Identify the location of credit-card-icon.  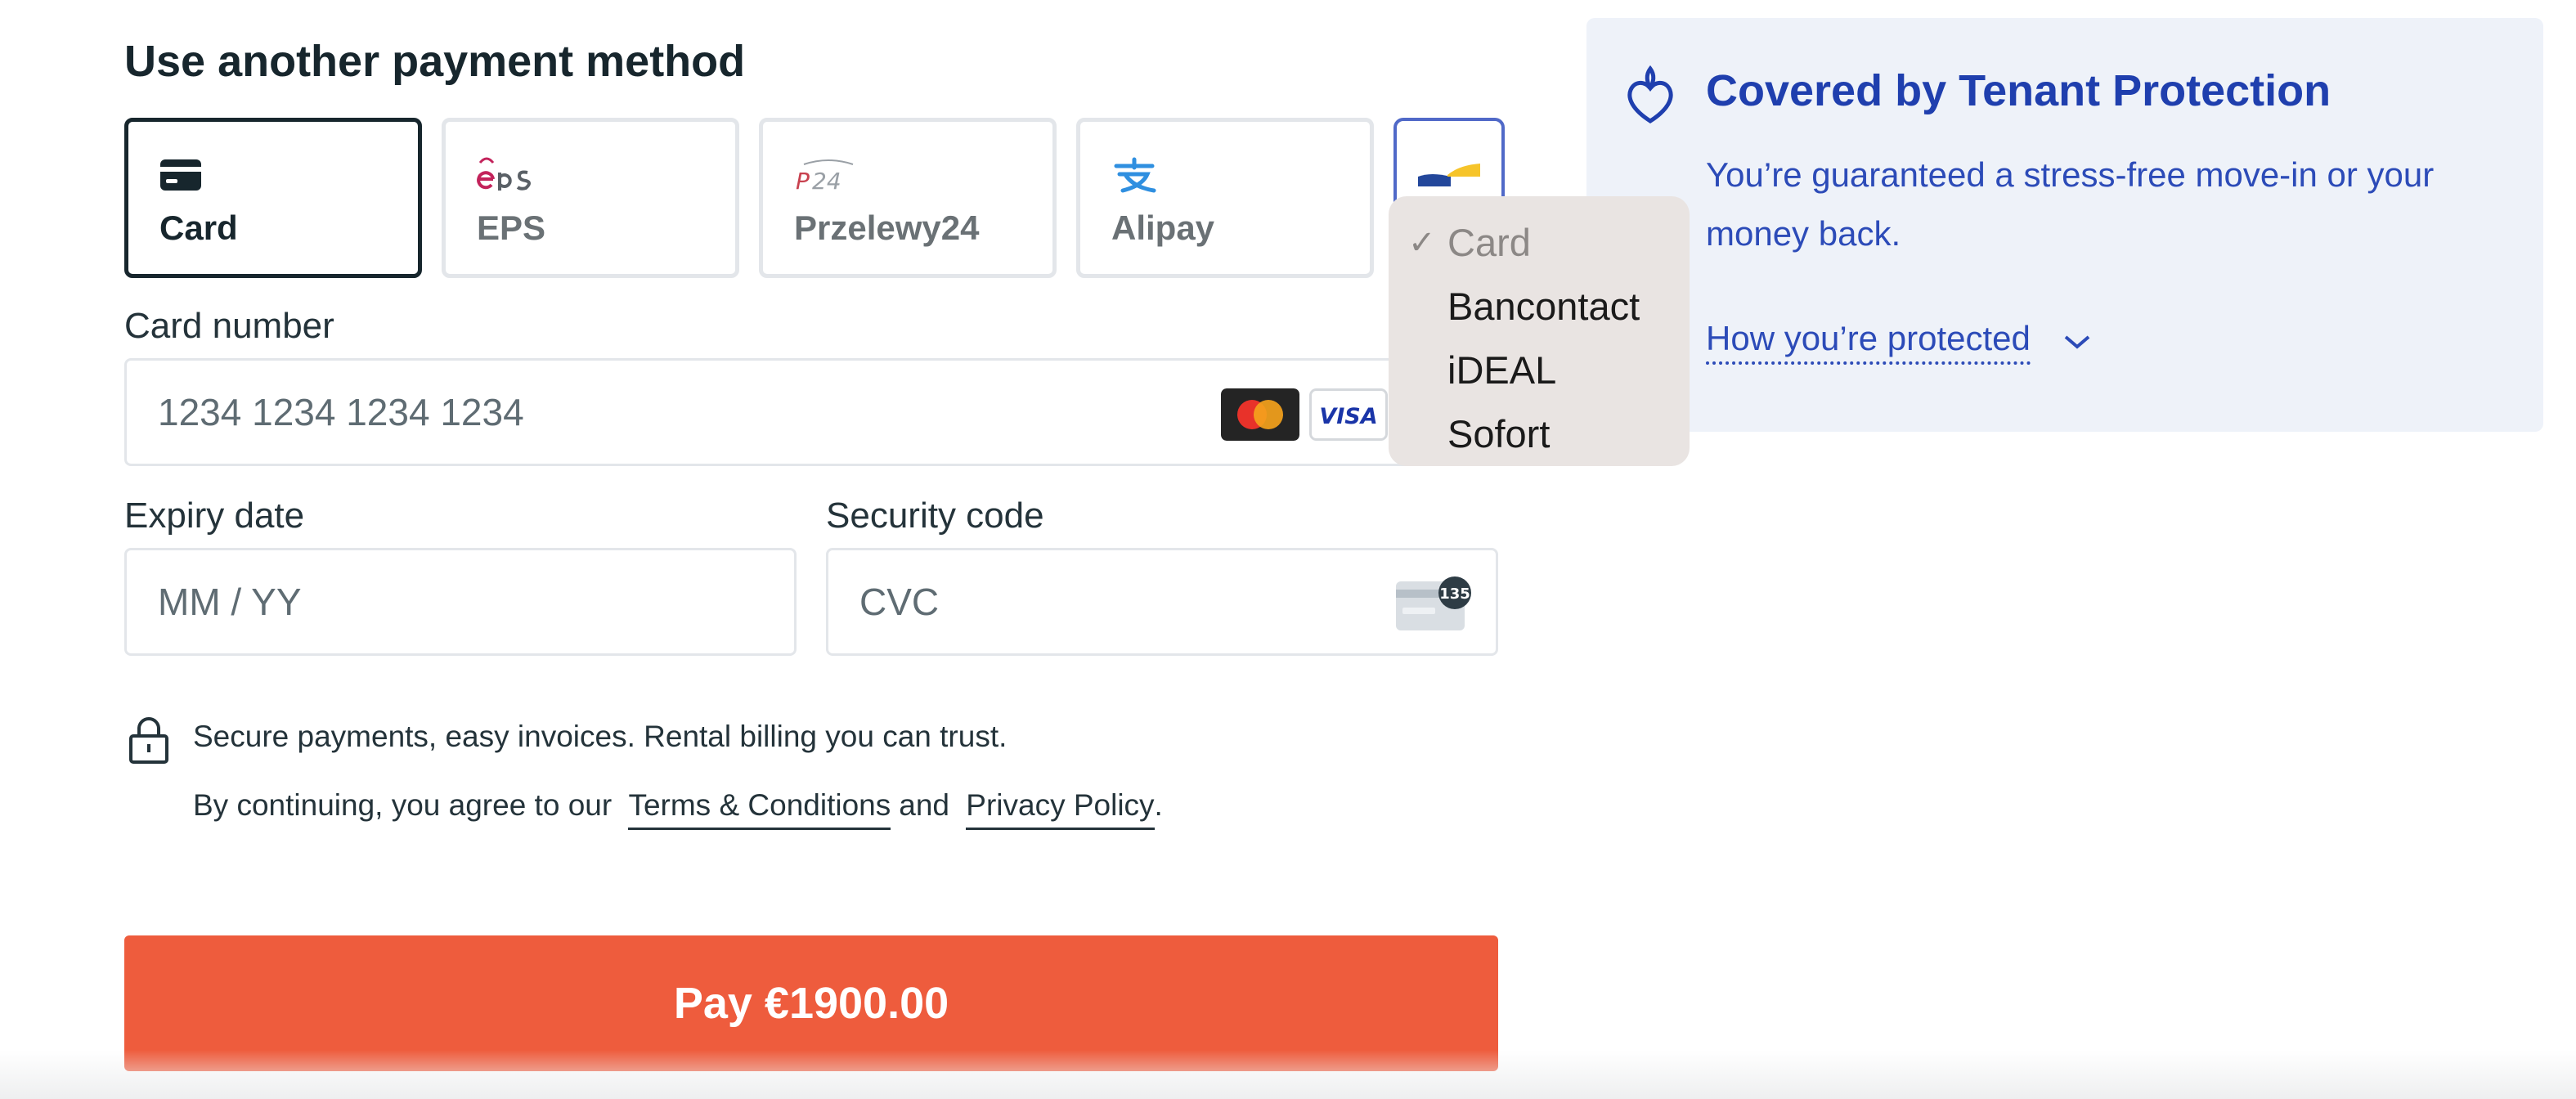
(181, 175).